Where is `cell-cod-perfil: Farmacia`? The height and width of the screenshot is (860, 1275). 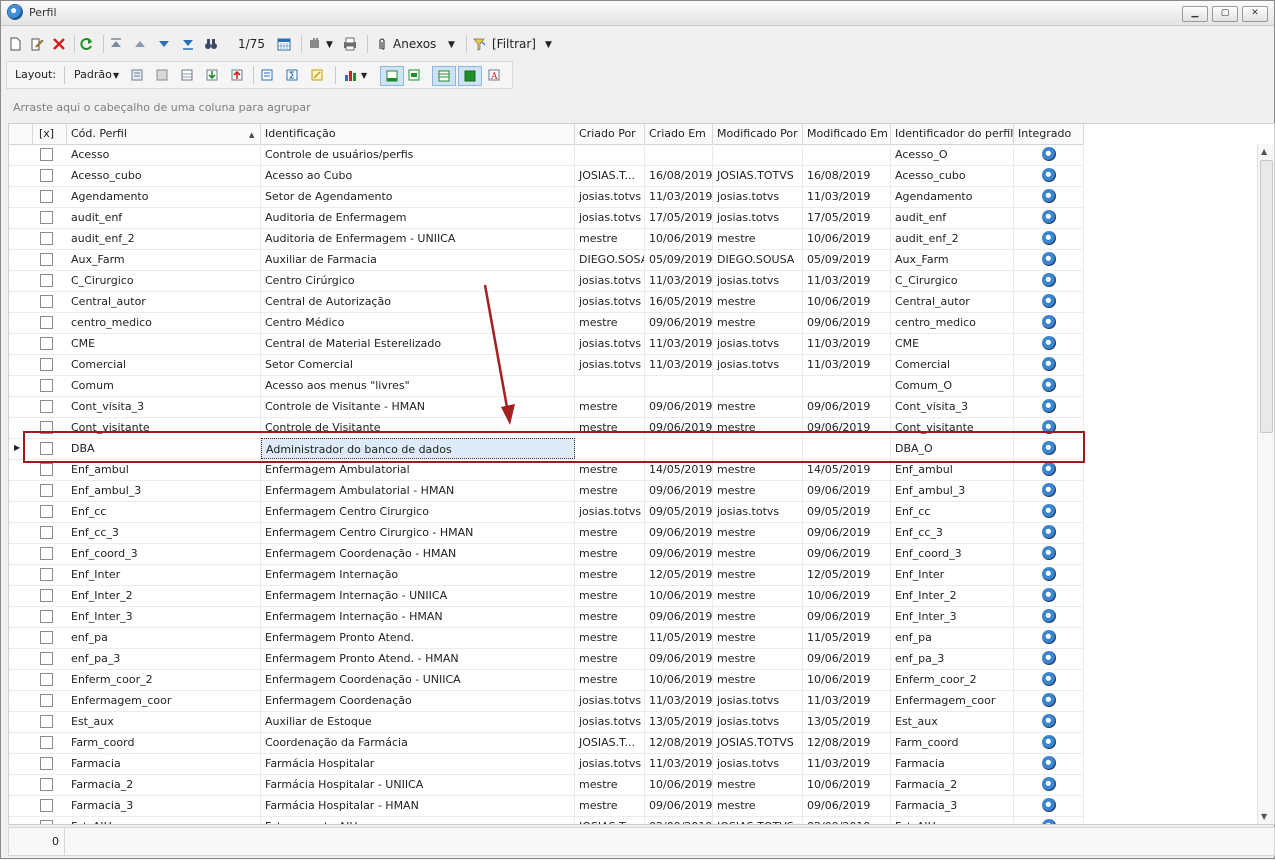 cell-cod-perfil: Farmacia is located at coordinates (164, 763).